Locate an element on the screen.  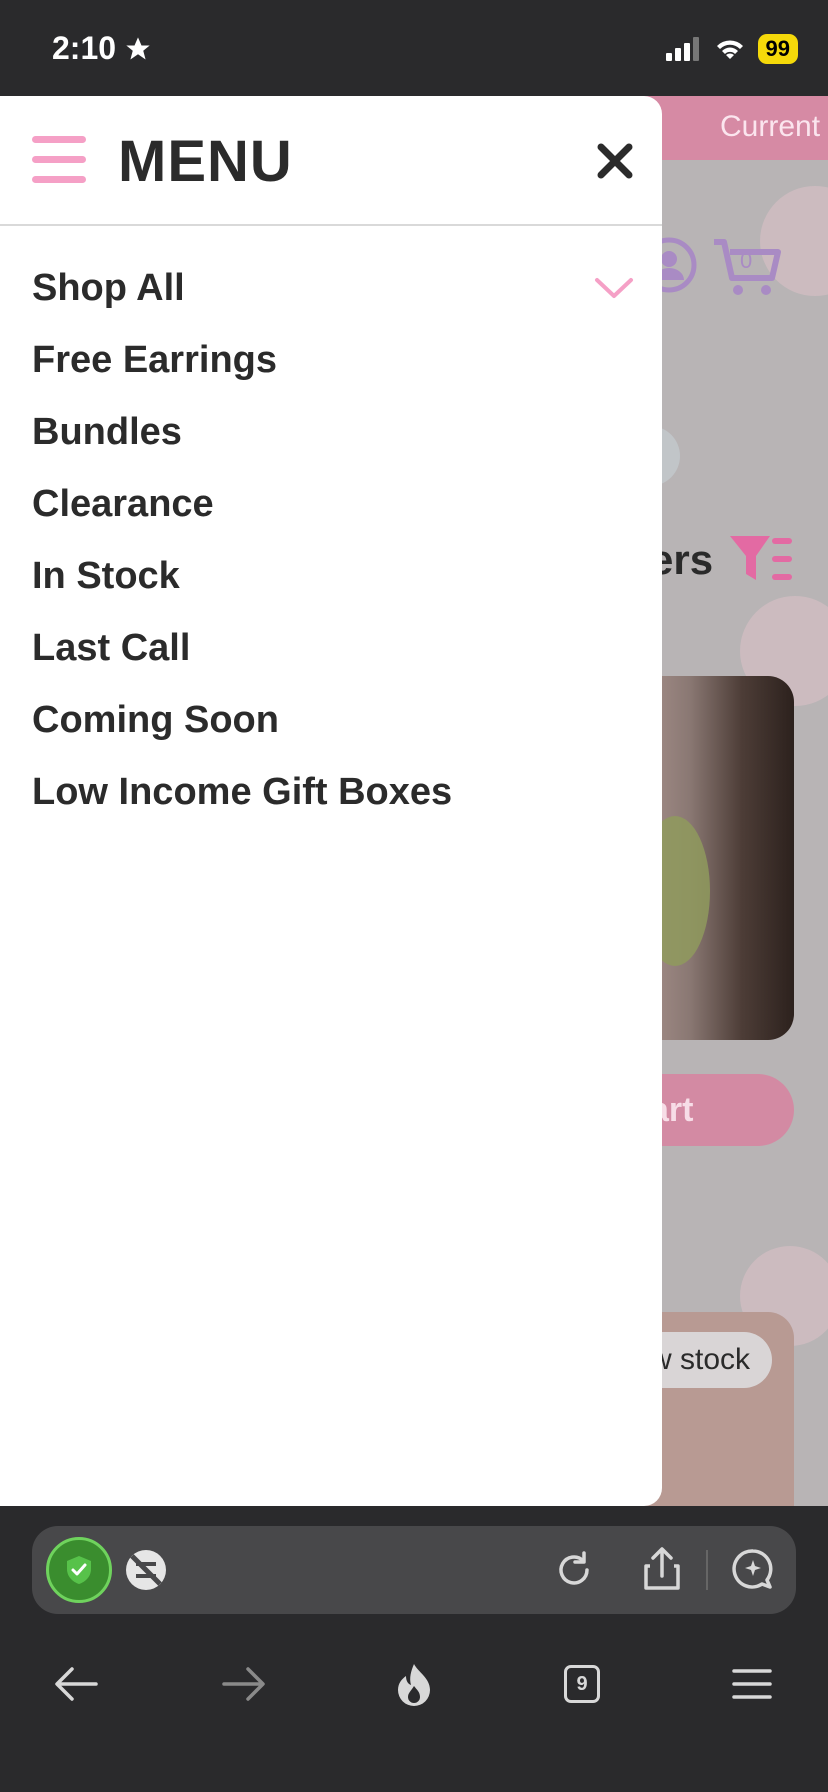
tracker-block-icon is located at coordinates (146, 1570).